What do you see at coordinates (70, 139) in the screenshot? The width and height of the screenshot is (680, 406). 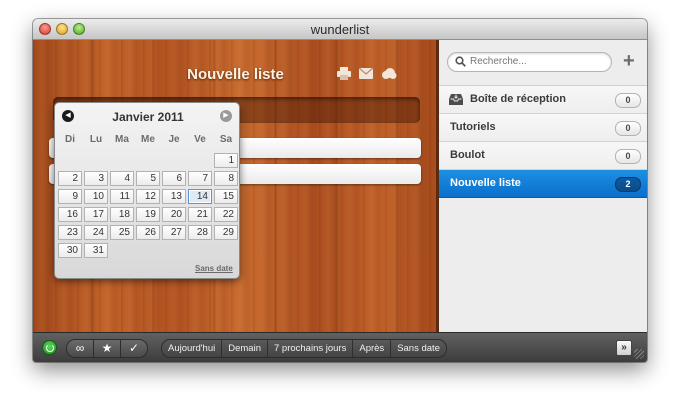 I see `weekday-label: Di` at bounding box center [70, 139].